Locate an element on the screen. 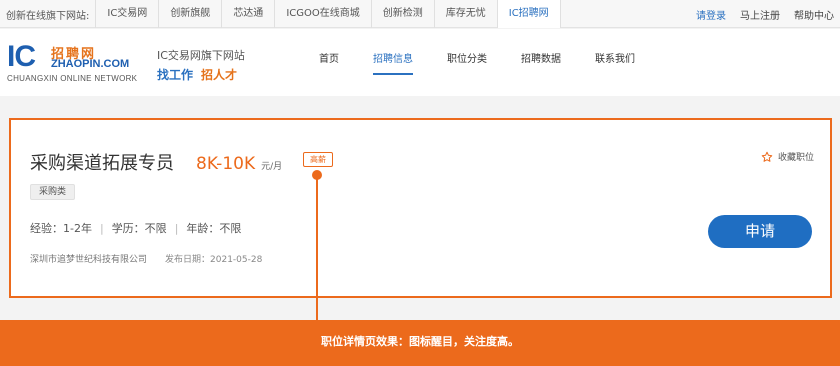 This screenshot has width=840, height=366. job-title-row: 采购渠道拓展专员 8K-10K 元/月 is located at coordinates (156, 162).